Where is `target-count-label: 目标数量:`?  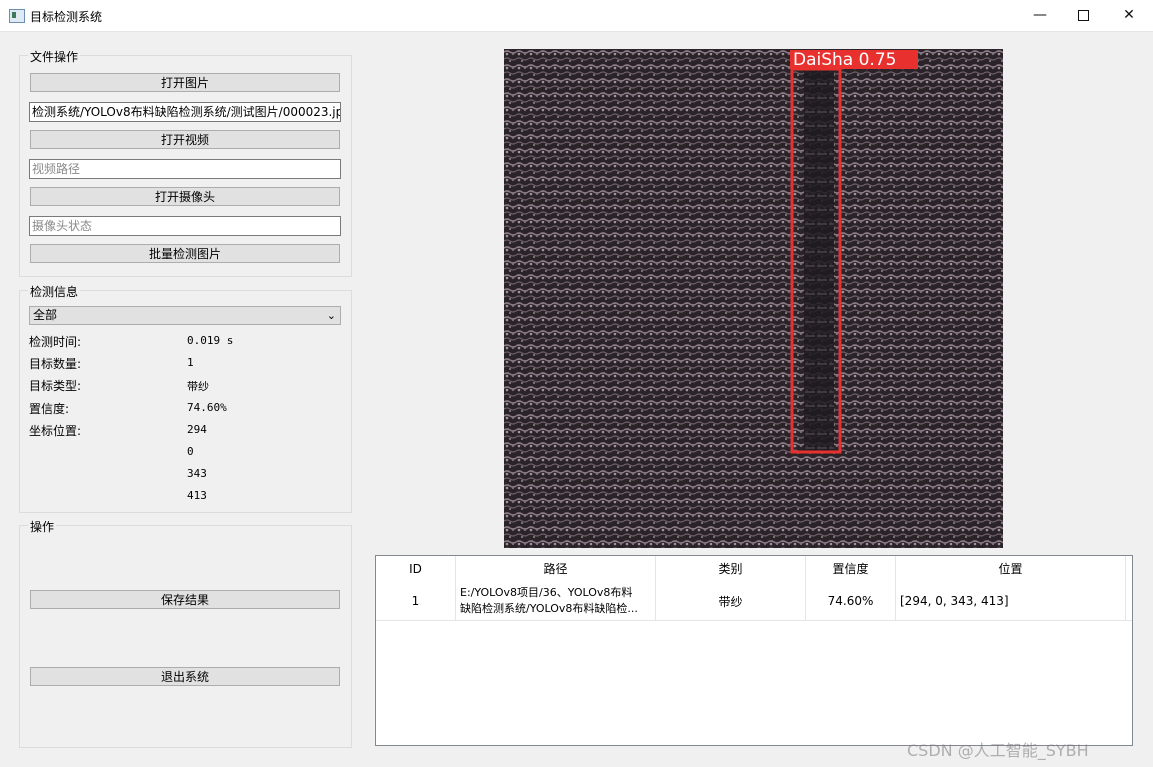
target-count-label: 目标数量: is located at coordinates (55, 364).